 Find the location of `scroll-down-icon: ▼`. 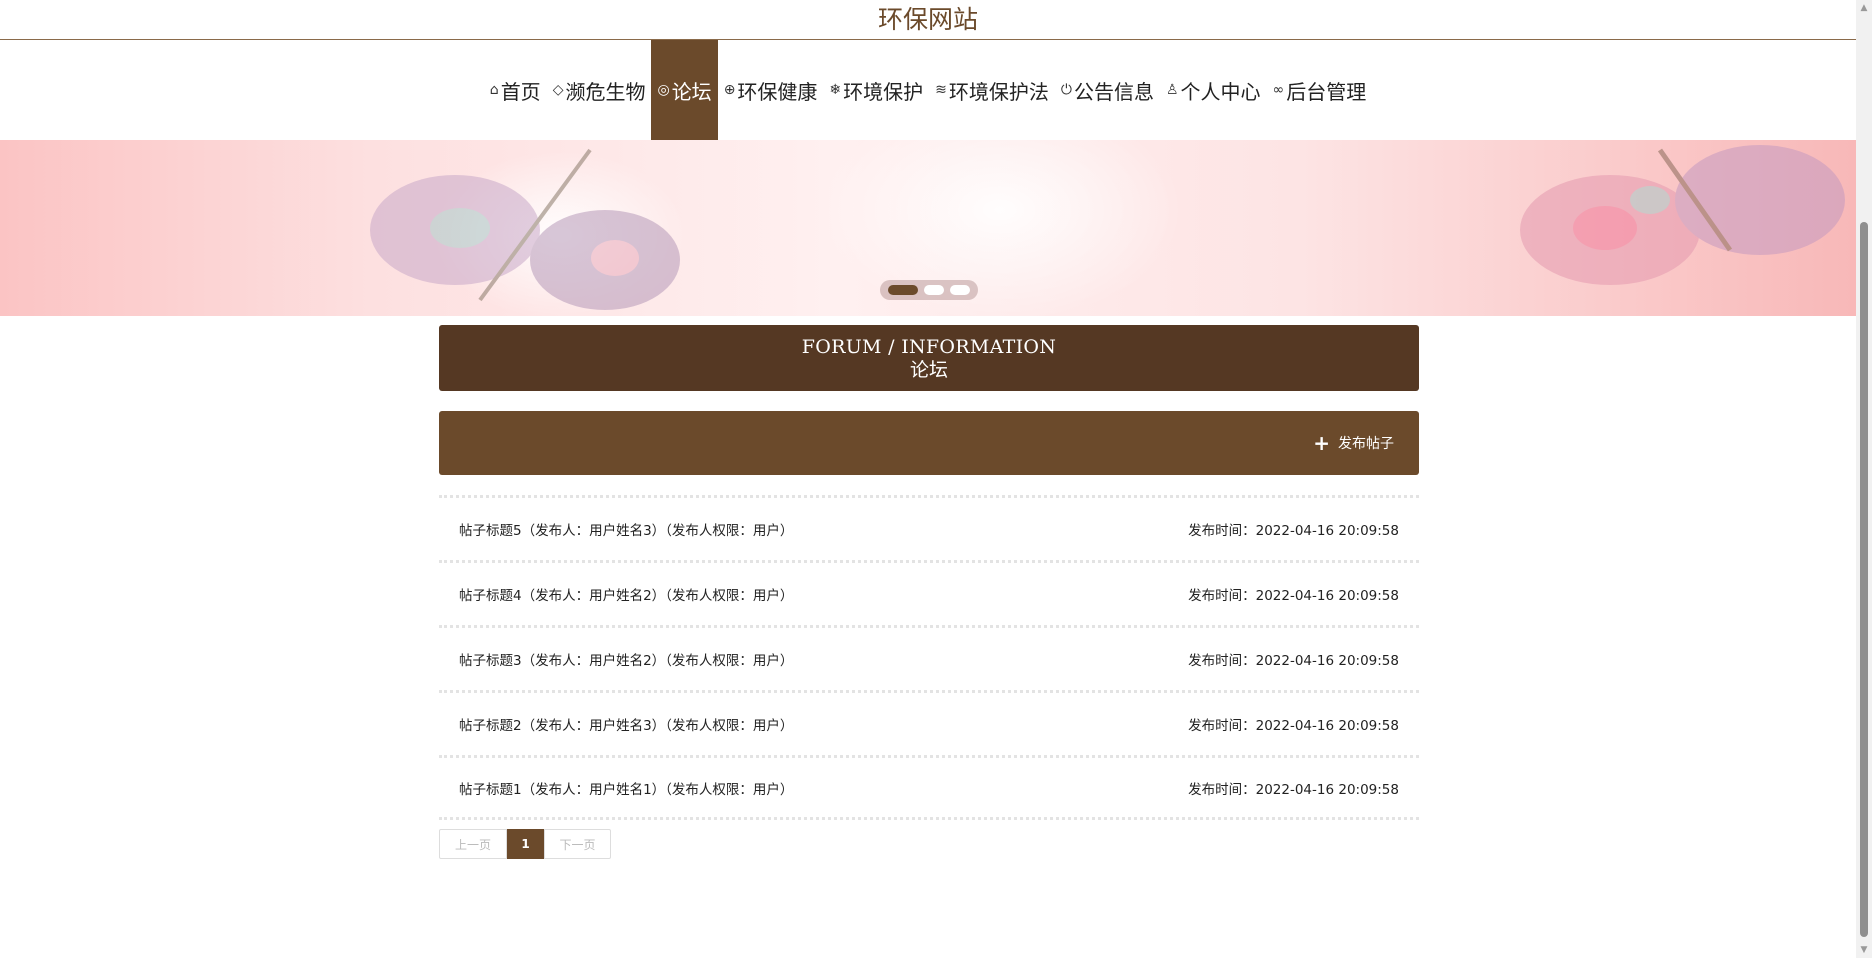

scroll-down-icon: ▼ is located at coordinates (1864, 950).